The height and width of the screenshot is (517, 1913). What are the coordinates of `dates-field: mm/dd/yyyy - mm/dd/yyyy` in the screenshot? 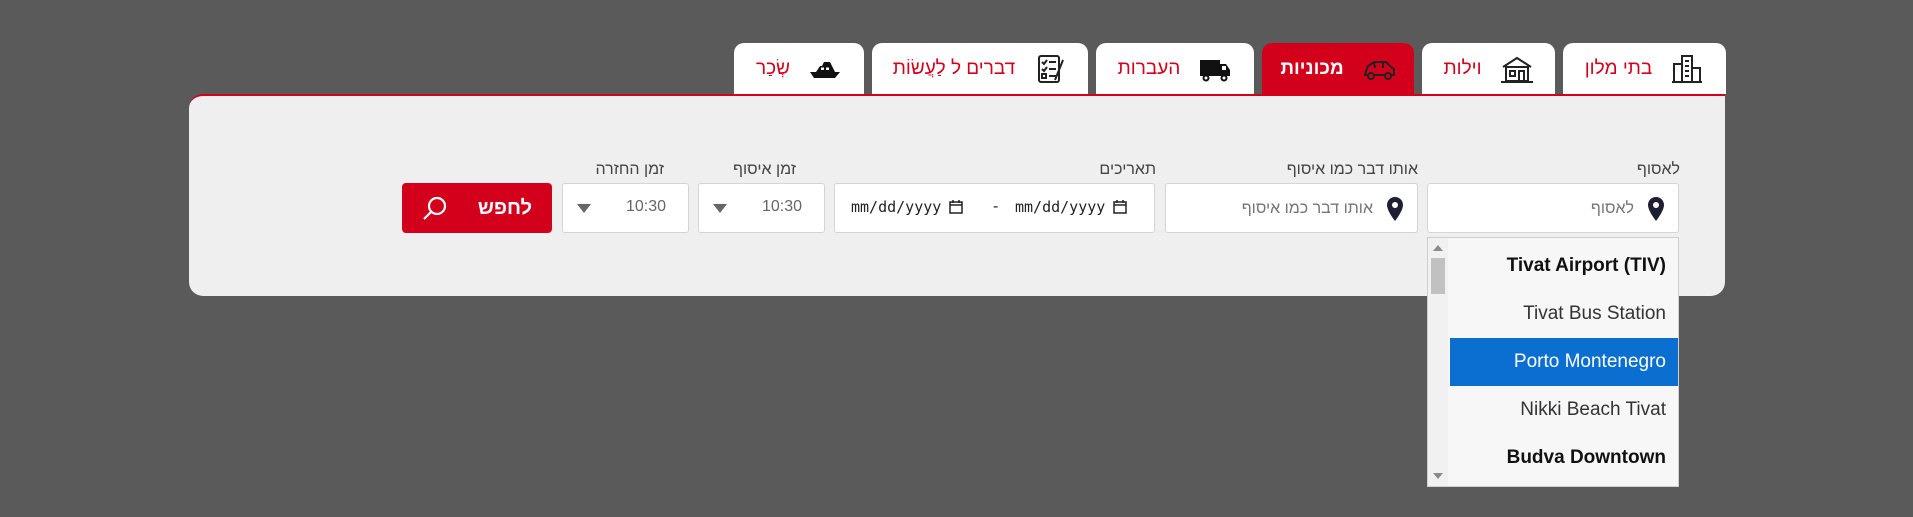 It's located at (994, 208).